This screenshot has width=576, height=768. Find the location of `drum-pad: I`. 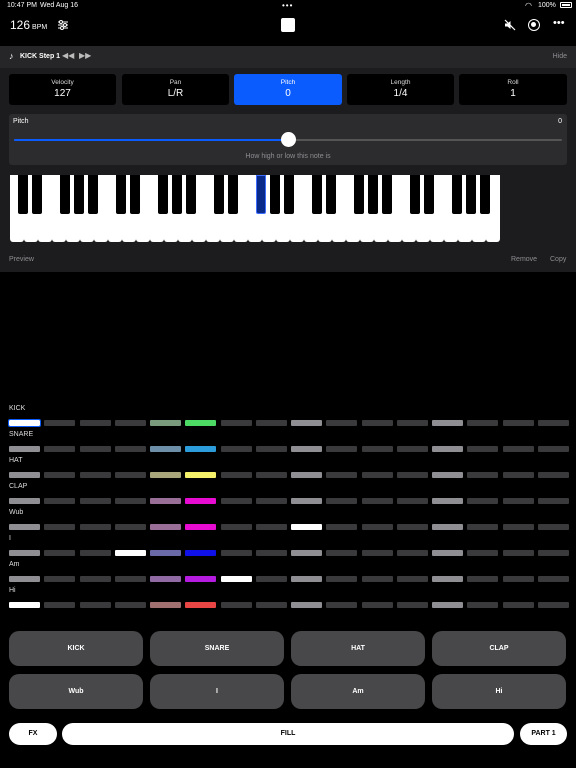

drum-pad: I is located at coordinates (217, 691).